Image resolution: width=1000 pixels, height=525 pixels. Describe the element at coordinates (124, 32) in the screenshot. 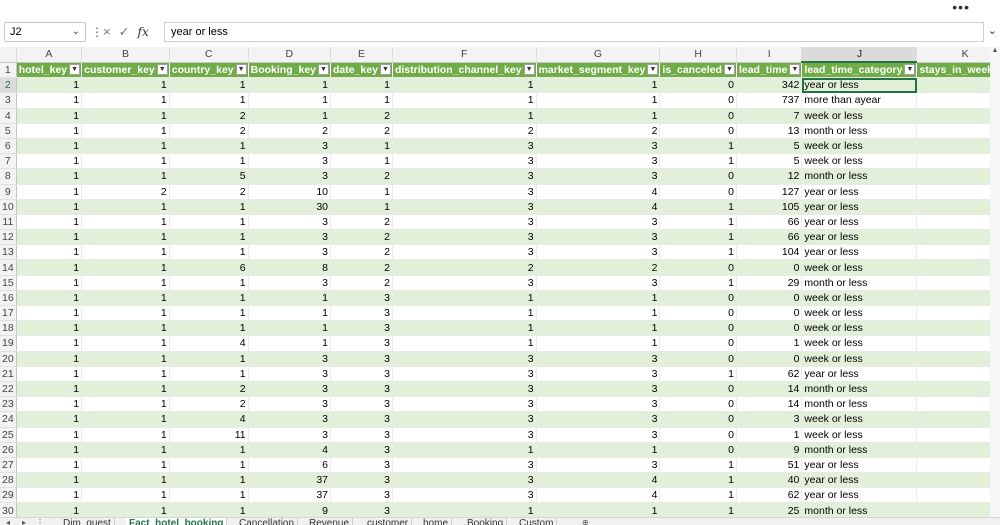

I see `enter-icon: ✓` at that location.